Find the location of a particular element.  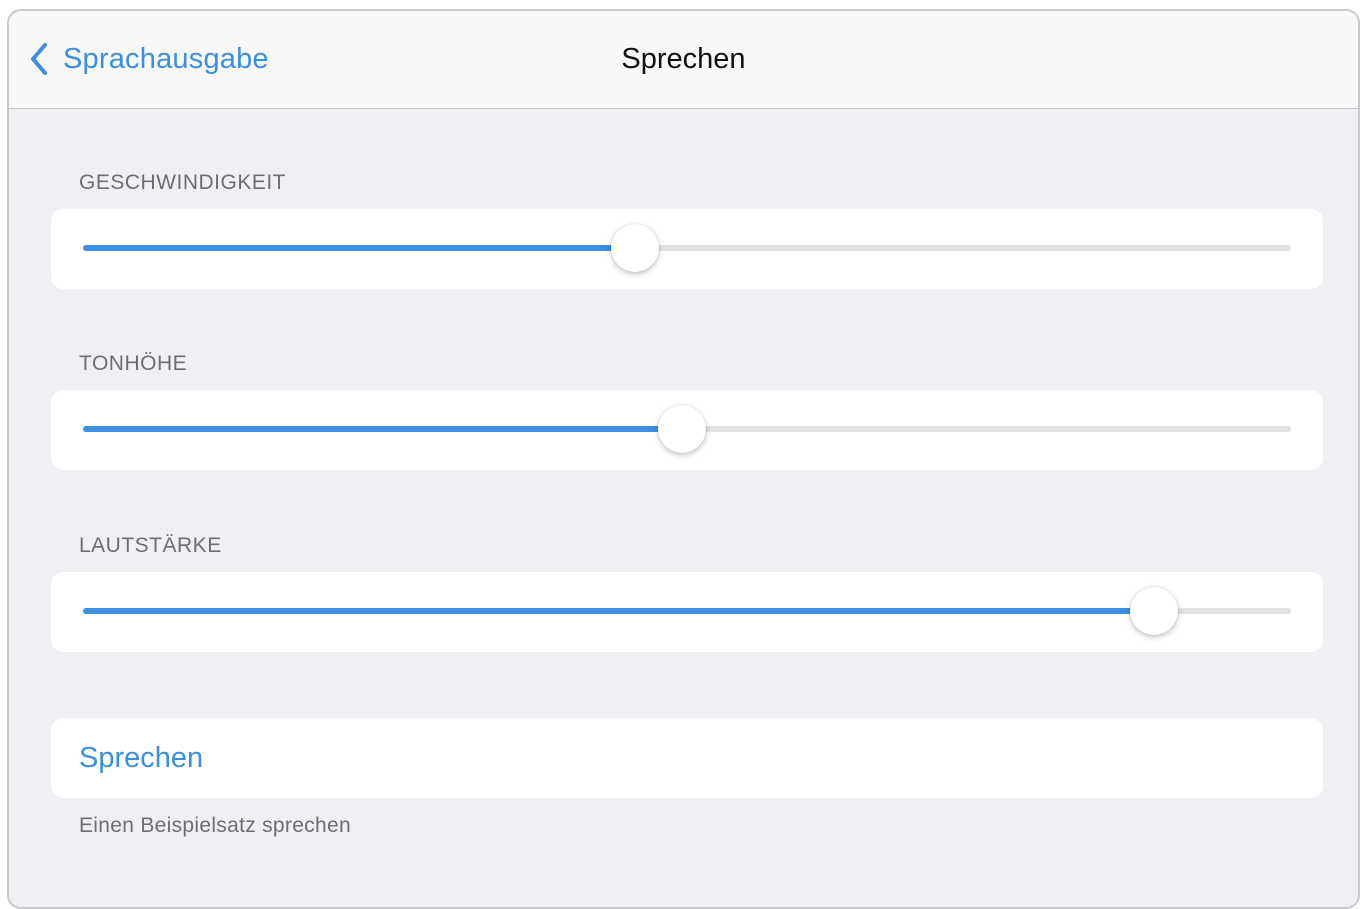

speak-footer-text: Einen Beispielsatz sprechen is located at coordinates (215, 825).